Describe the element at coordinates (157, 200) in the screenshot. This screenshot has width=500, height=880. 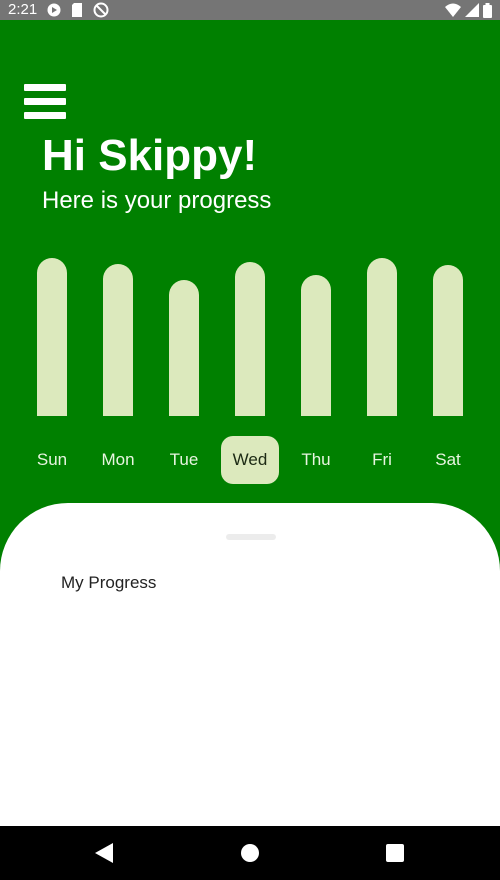
I see `progress-subtitle: Here is your progress` at that location.